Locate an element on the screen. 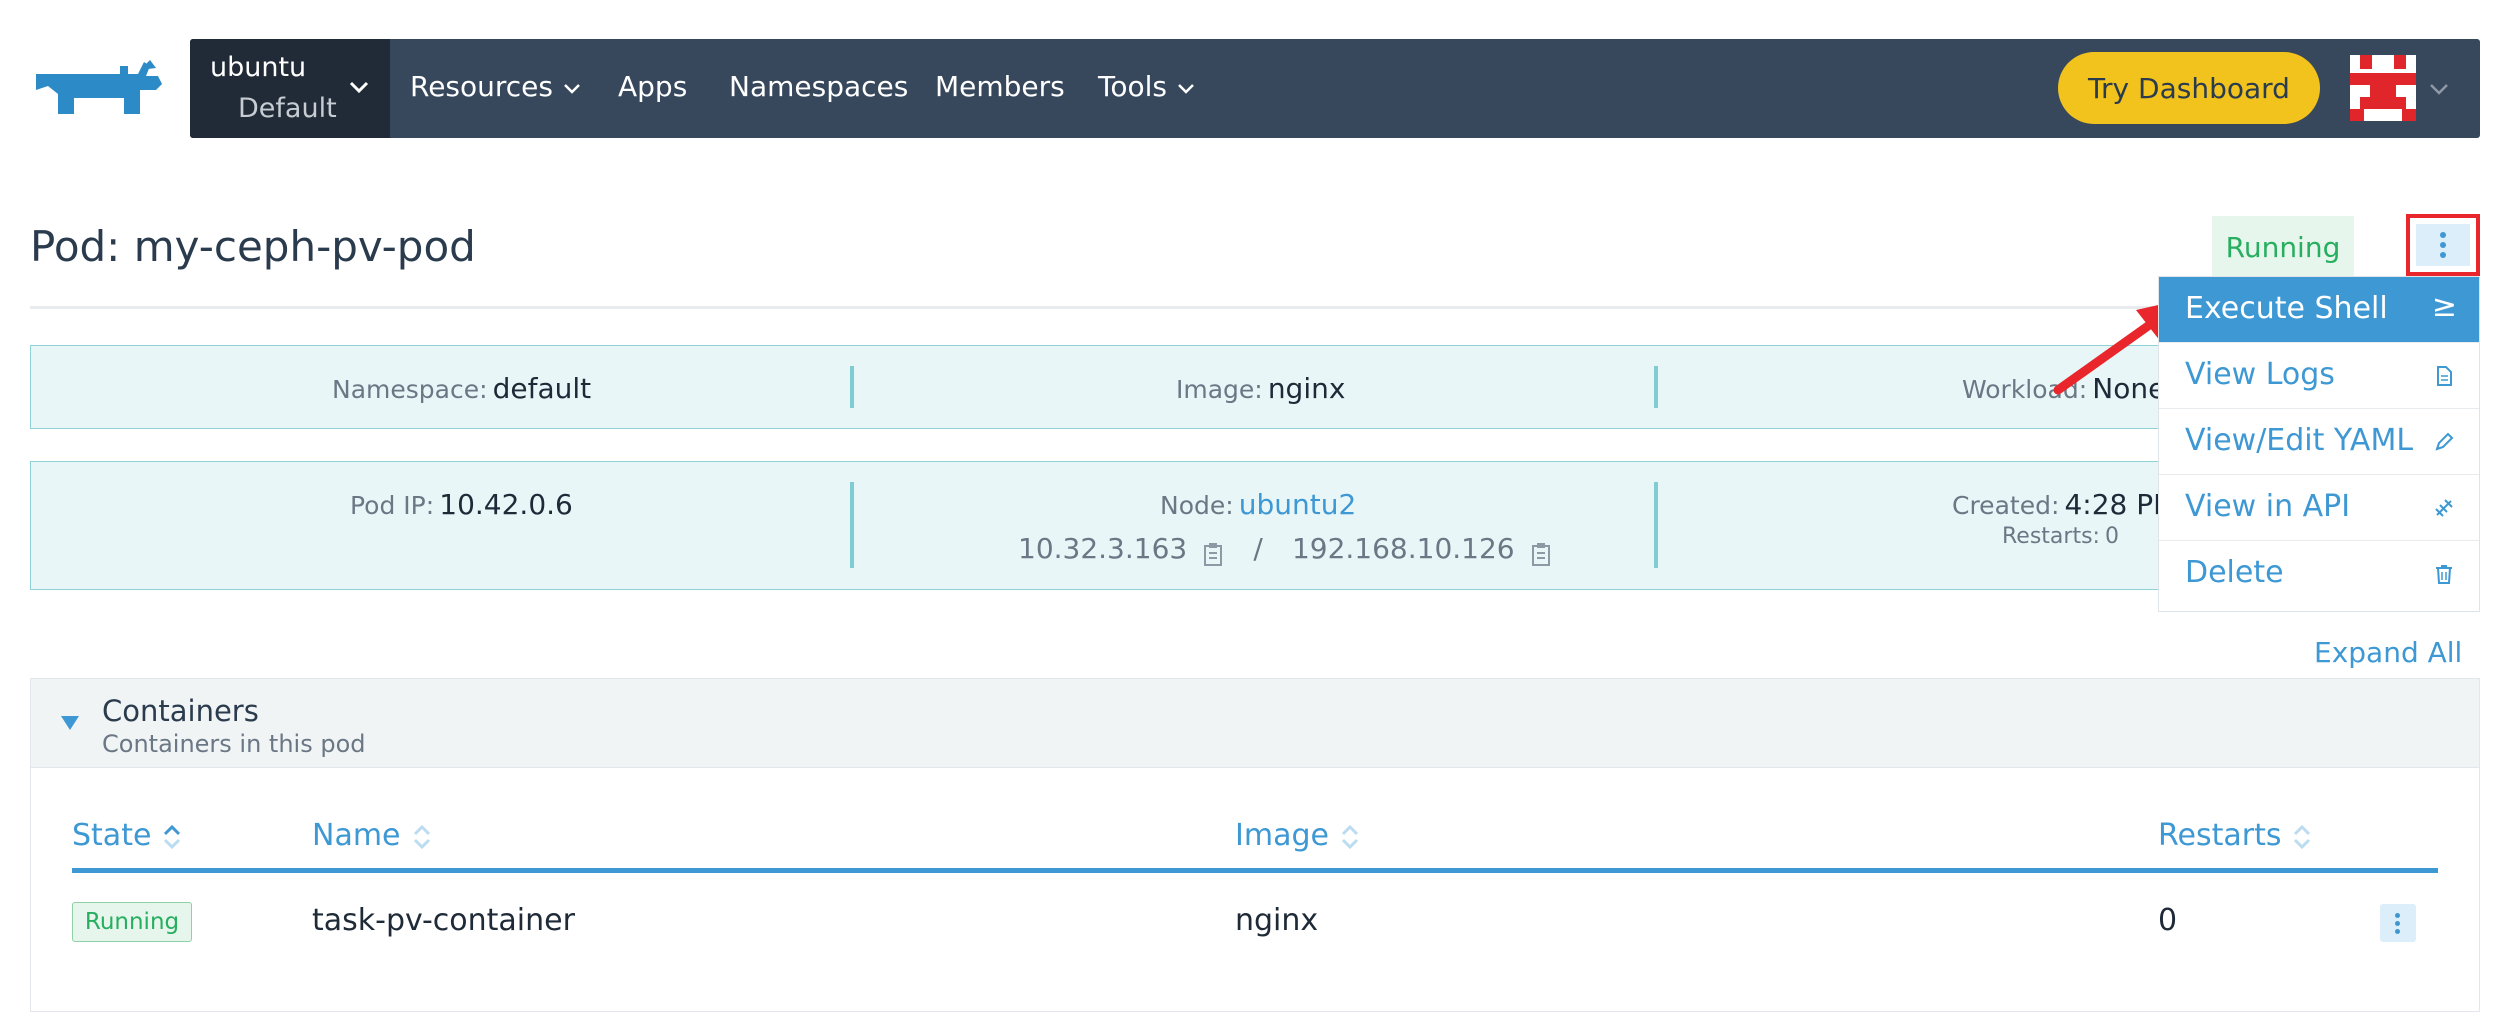 The width and height of the screenshot is (2508, 1034). column-label: Name is located at coordinates (356, 835).